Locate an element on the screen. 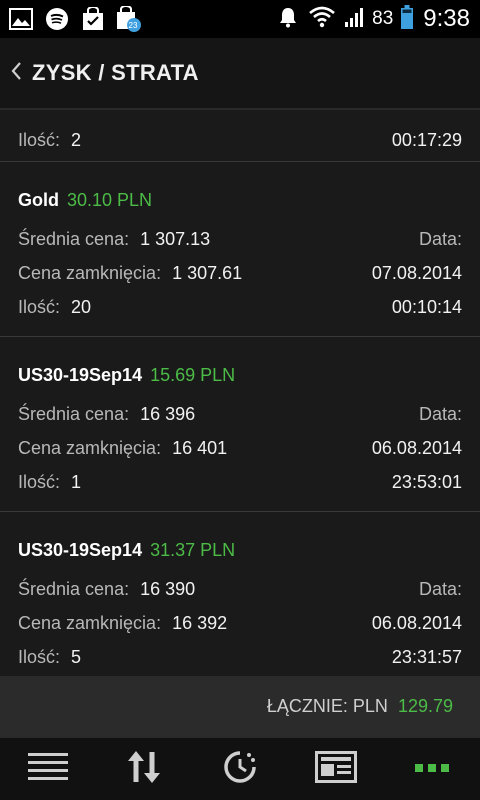 Image resolution: width=480 pixels, height=800 pixels. profit-value: 30.10 PLN is located at coordinates (110, 199).